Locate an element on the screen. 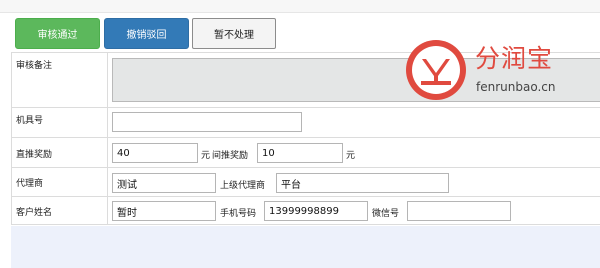  reward-row: 直推奖励 40 元 间推奖励 10 元 is located at coordinates (306, 152).